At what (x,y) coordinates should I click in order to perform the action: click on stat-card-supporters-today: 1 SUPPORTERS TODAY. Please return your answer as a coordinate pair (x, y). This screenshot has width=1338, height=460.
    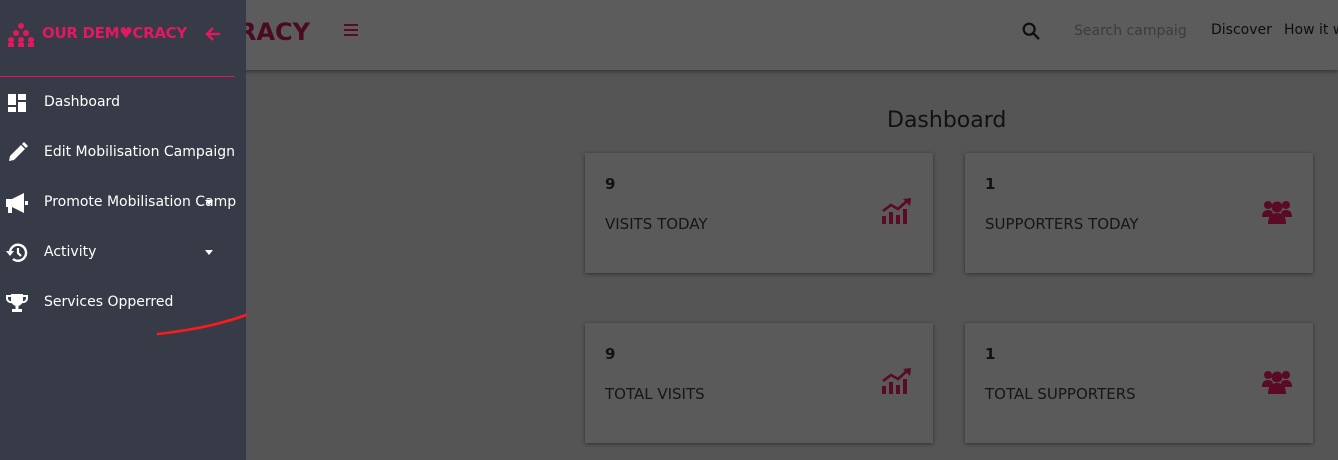
    Looking at the image, I should click on (1139, 213).